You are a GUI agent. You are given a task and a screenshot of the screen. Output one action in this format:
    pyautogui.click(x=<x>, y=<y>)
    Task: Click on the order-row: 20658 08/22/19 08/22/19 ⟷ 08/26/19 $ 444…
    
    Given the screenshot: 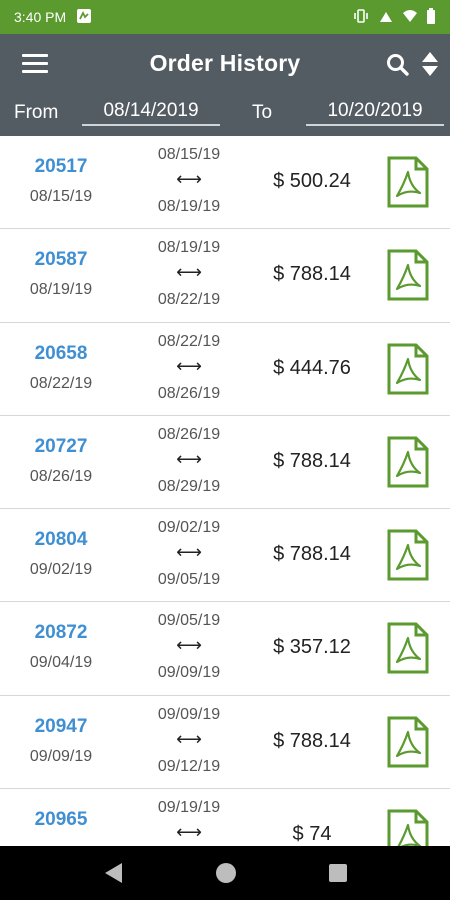 What is the action you would take?
    pyautogui.click(x=225, y=369)
    